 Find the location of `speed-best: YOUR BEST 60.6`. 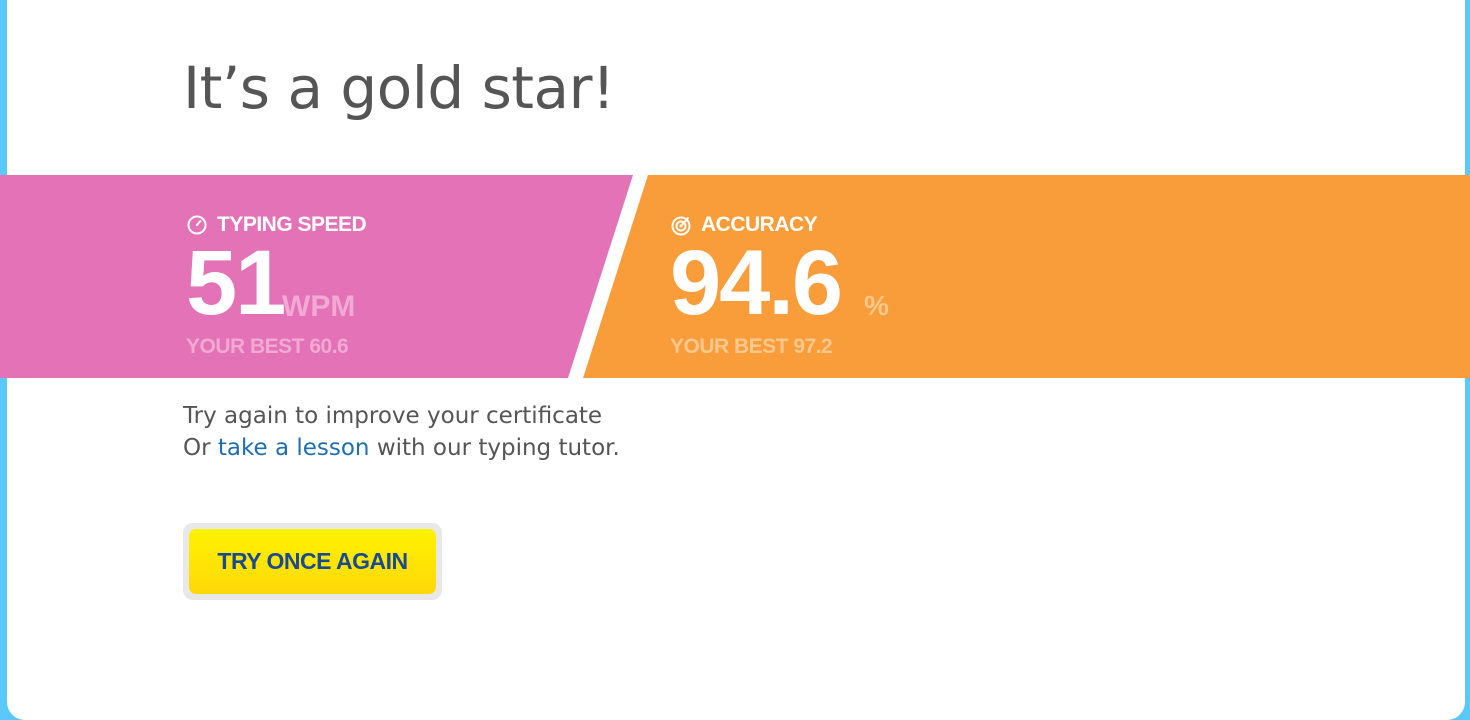

speed-best: YOUR BEST 60.6 is located at coordinates (267, 346).